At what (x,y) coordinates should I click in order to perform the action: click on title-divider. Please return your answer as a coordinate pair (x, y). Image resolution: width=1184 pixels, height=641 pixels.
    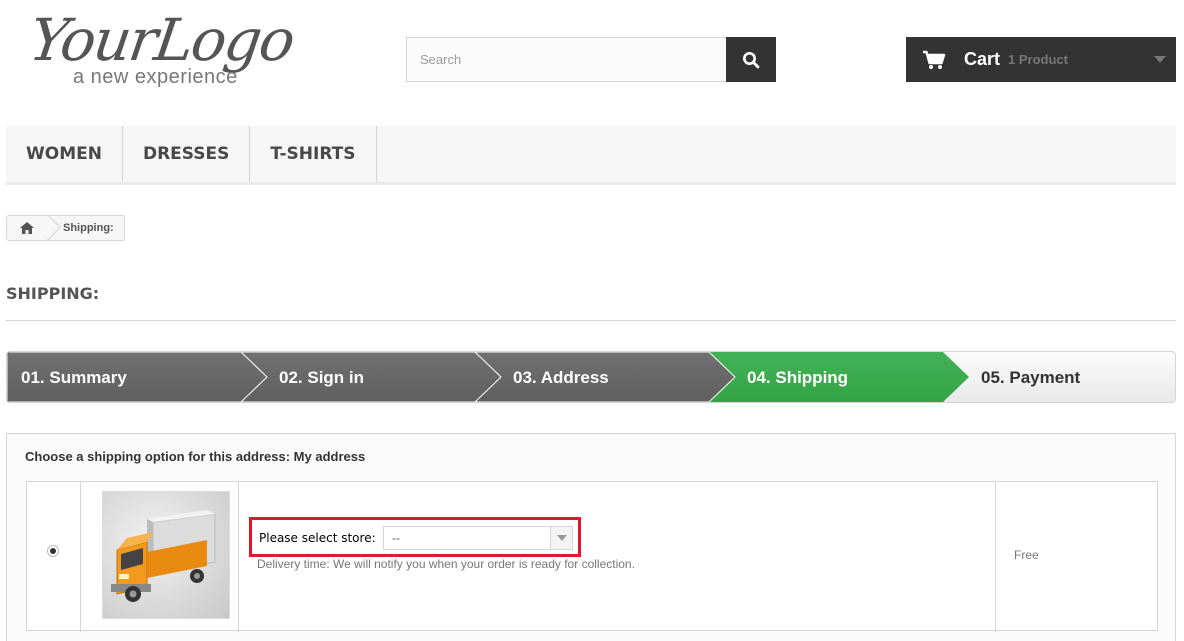
    Looking at the image, I should click on (591, 320).